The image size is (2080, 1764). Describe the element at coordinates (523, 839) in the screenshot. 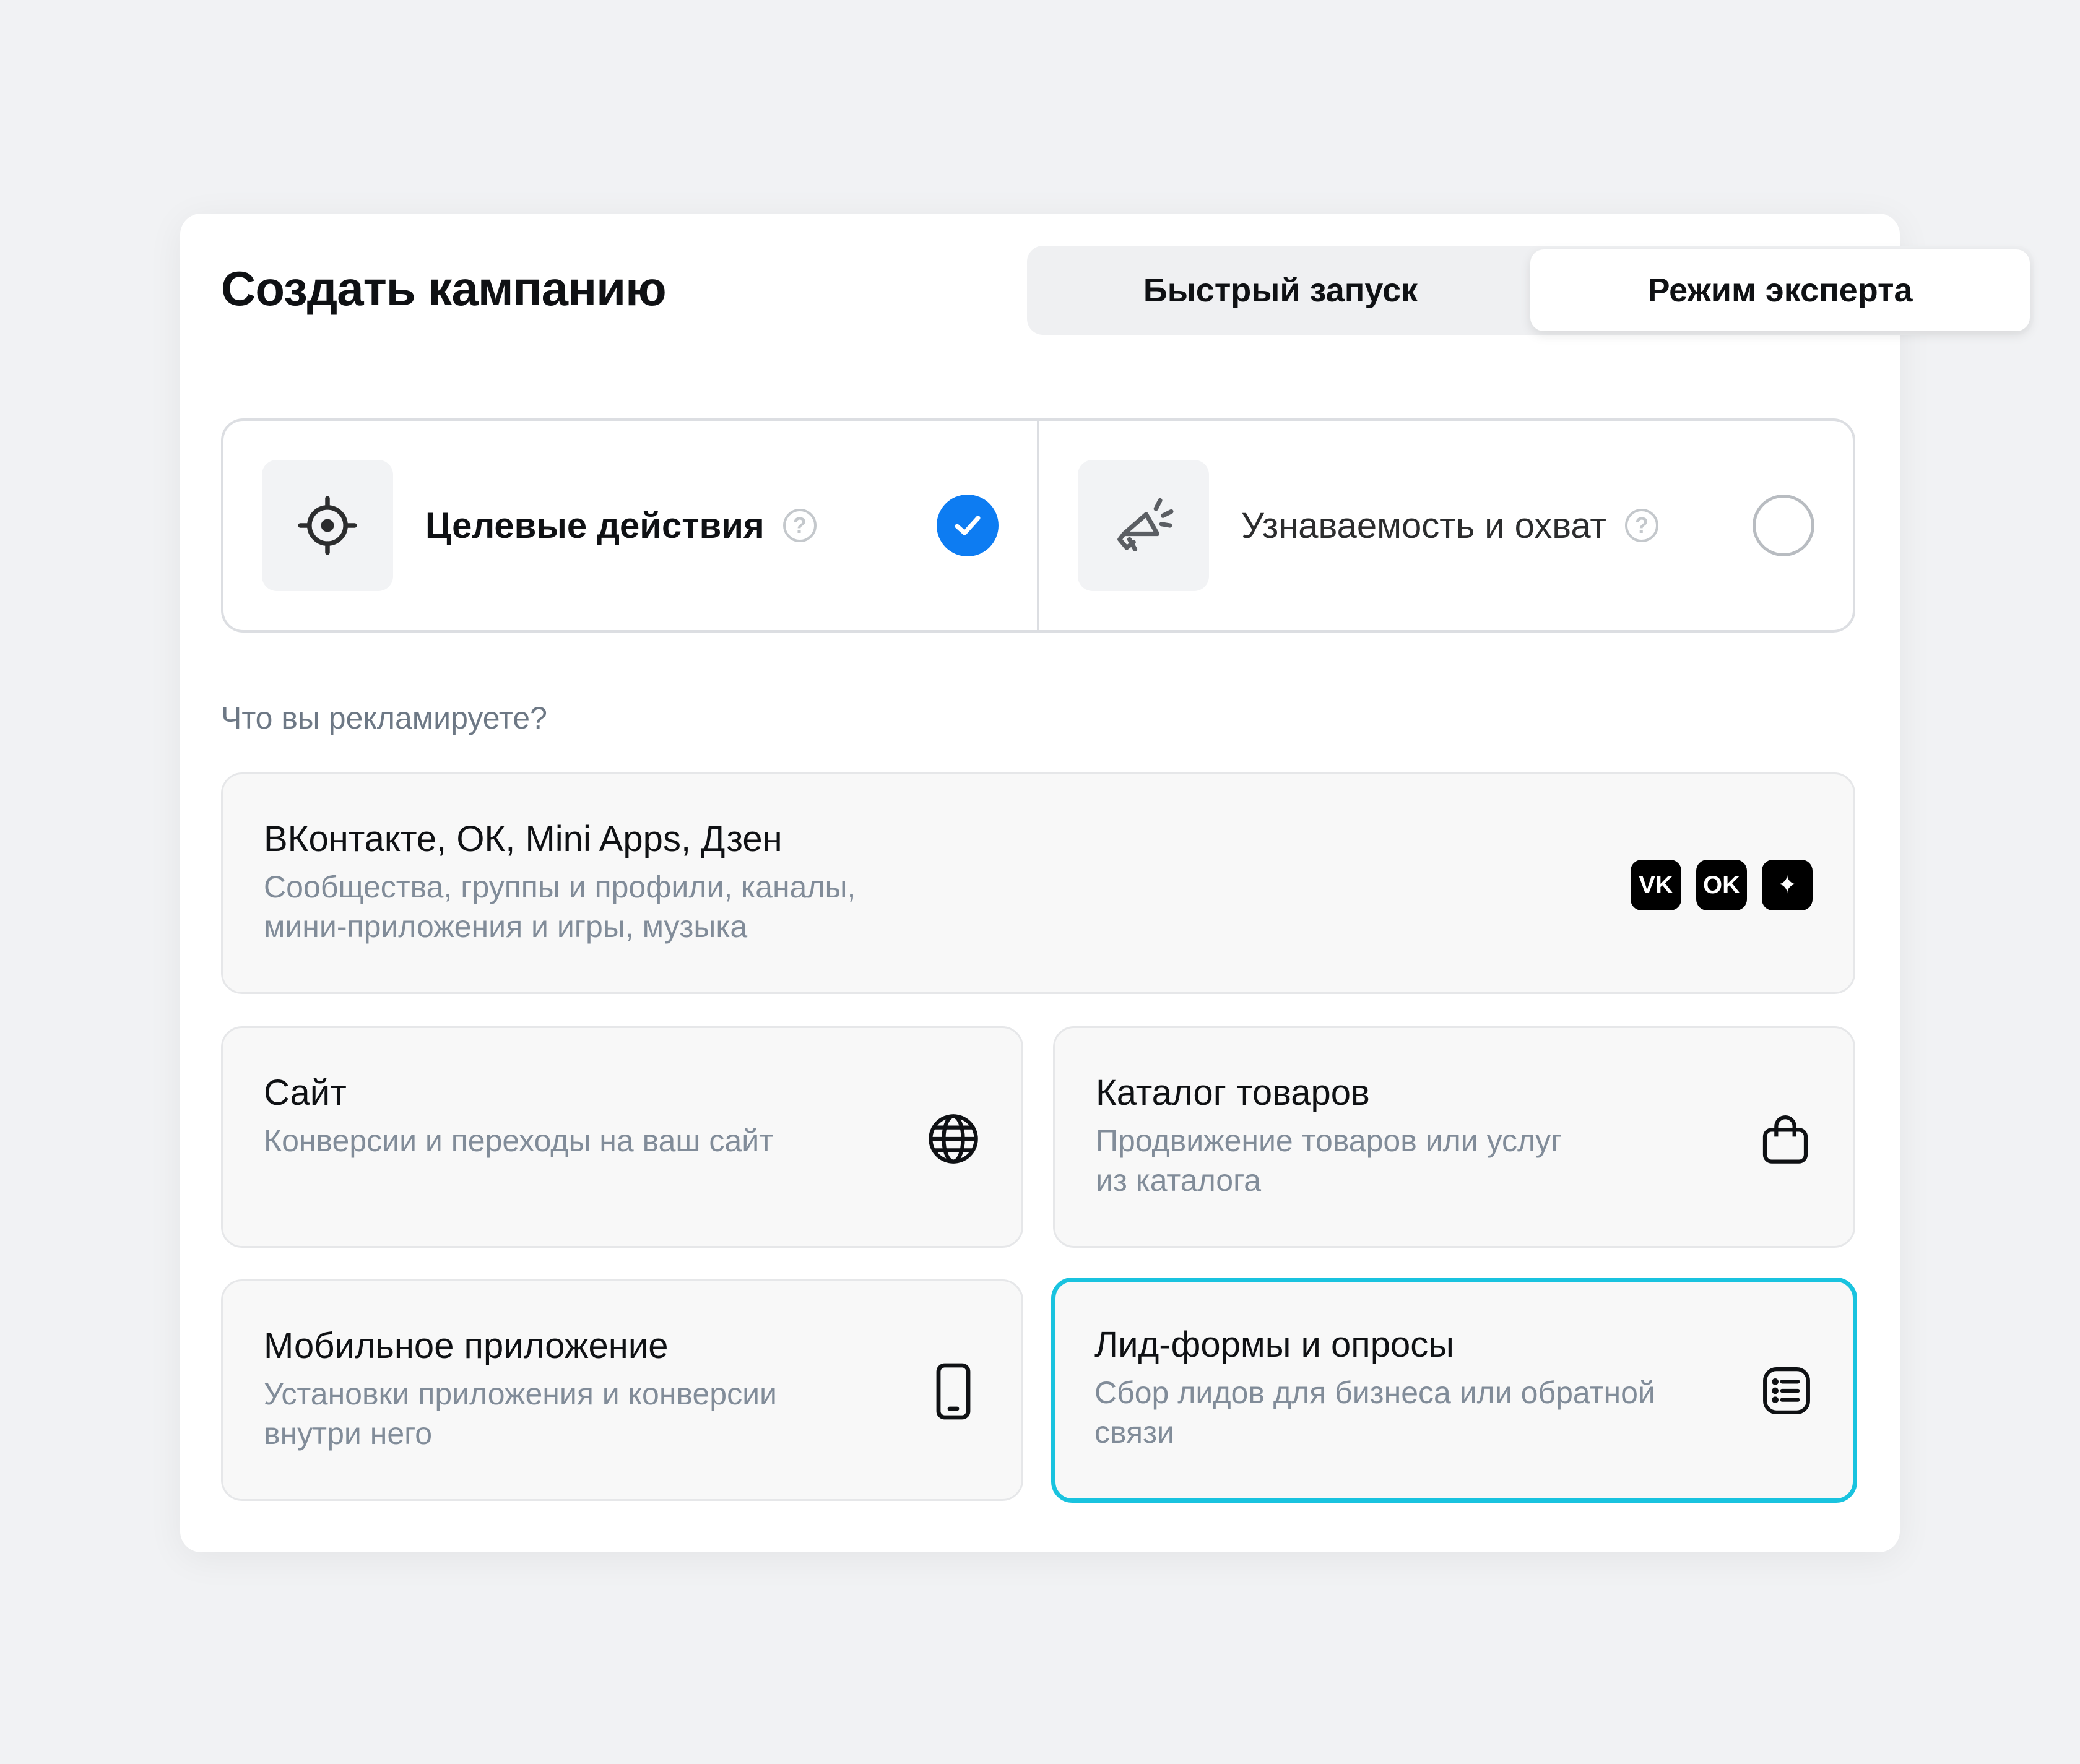

I see `option-title: ВКонтакте, ОК, Mini Apps, Дзен` at that location.